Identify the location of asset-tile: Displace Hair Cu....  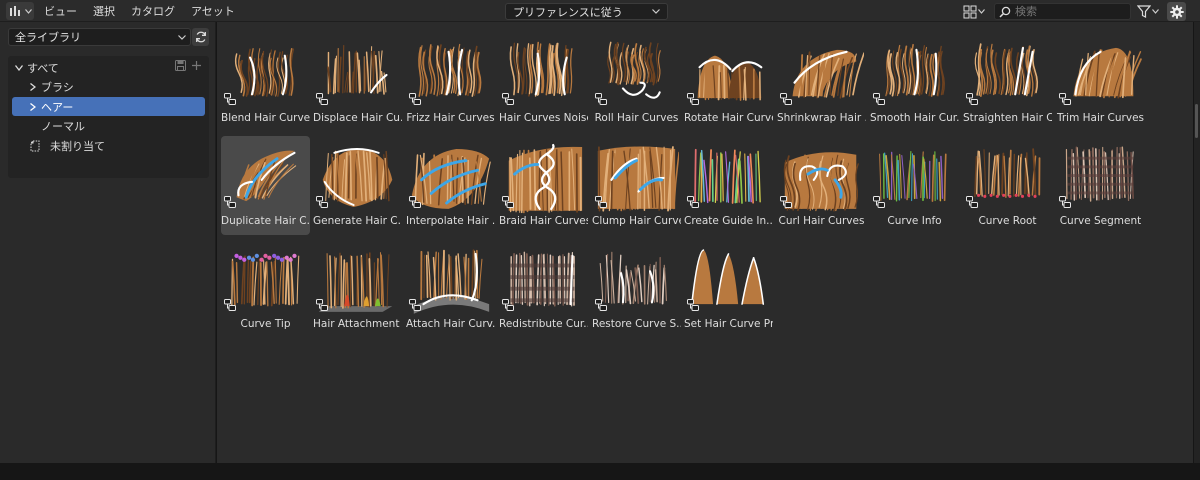
(357, 82).